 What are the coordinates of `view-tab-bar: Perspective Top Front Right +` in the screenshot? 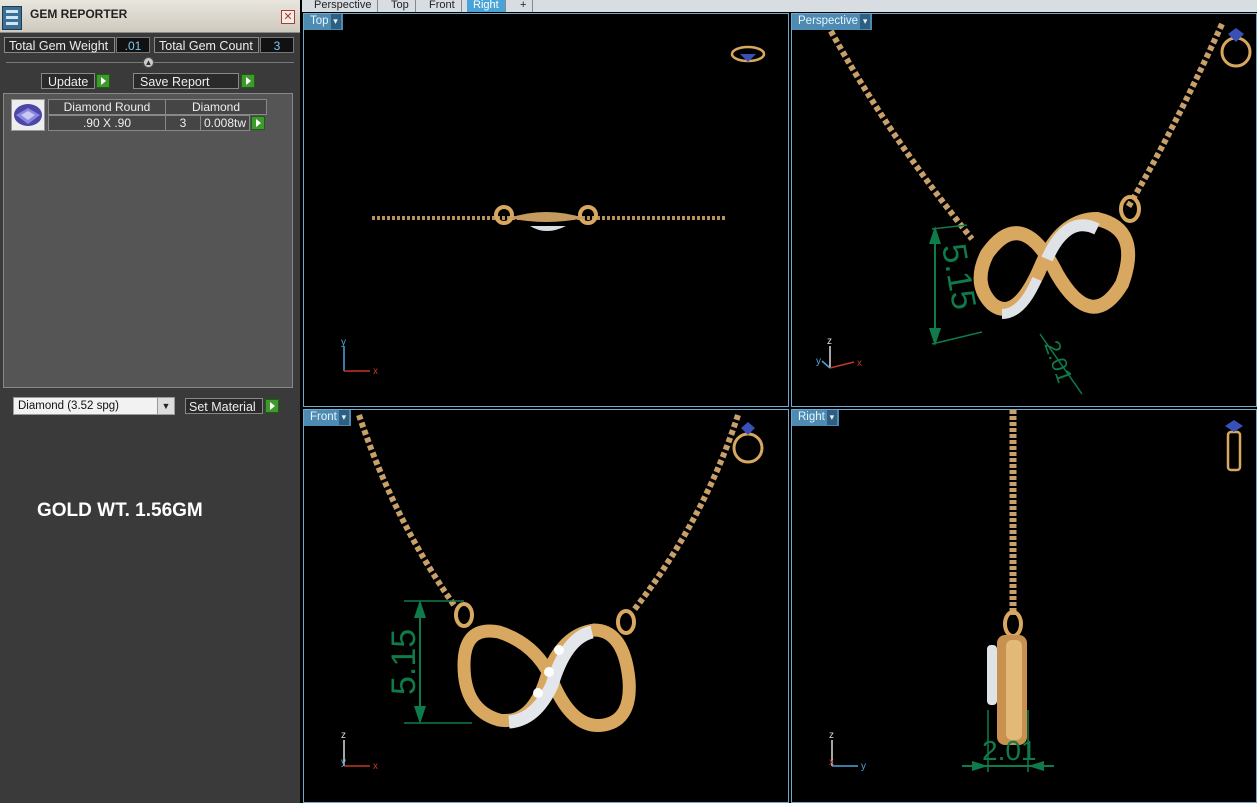 It's located at (779, 6).